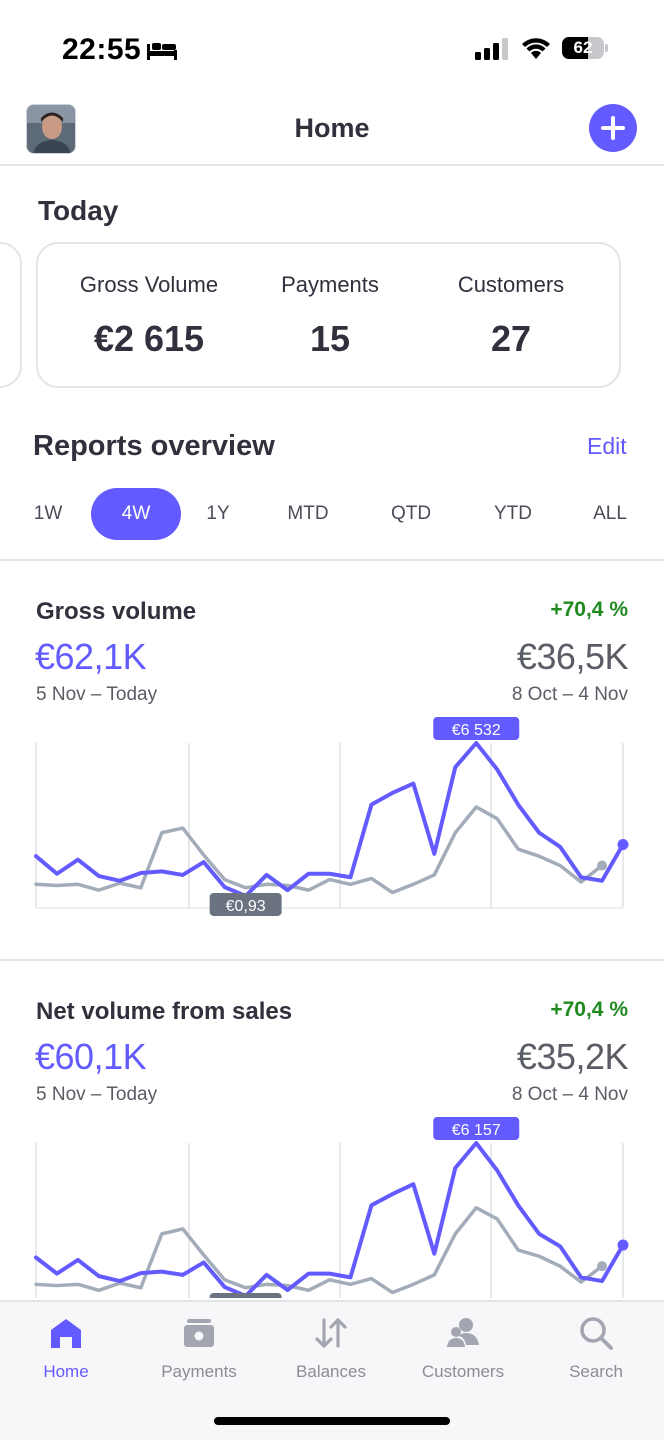  What do you see at coordinates (613, 128) in the screenshot?
I see `add-button` at bounding box center [613, 128].